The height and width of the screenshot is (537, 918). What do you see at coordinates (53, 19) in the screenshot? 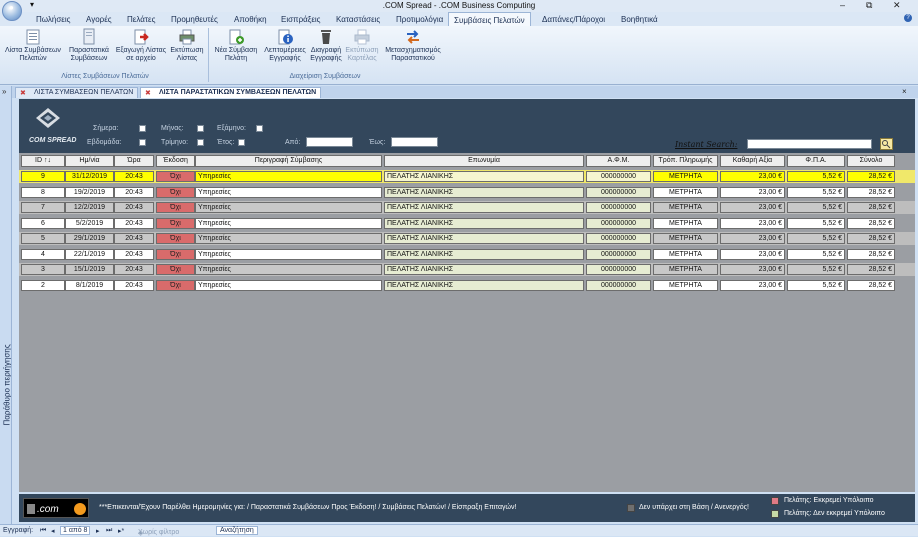
I see `tab-sales: Πωλήσεις` at bounding box center [53, 19].